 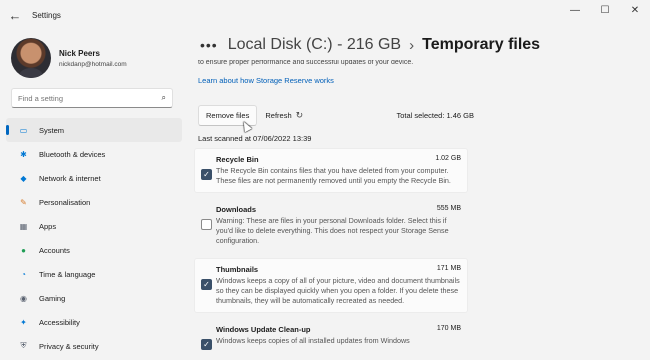 What do you see at coordinates (23, 250) in the screenshot?
I see `person-icon: ●` at bounding box center [23, 250].